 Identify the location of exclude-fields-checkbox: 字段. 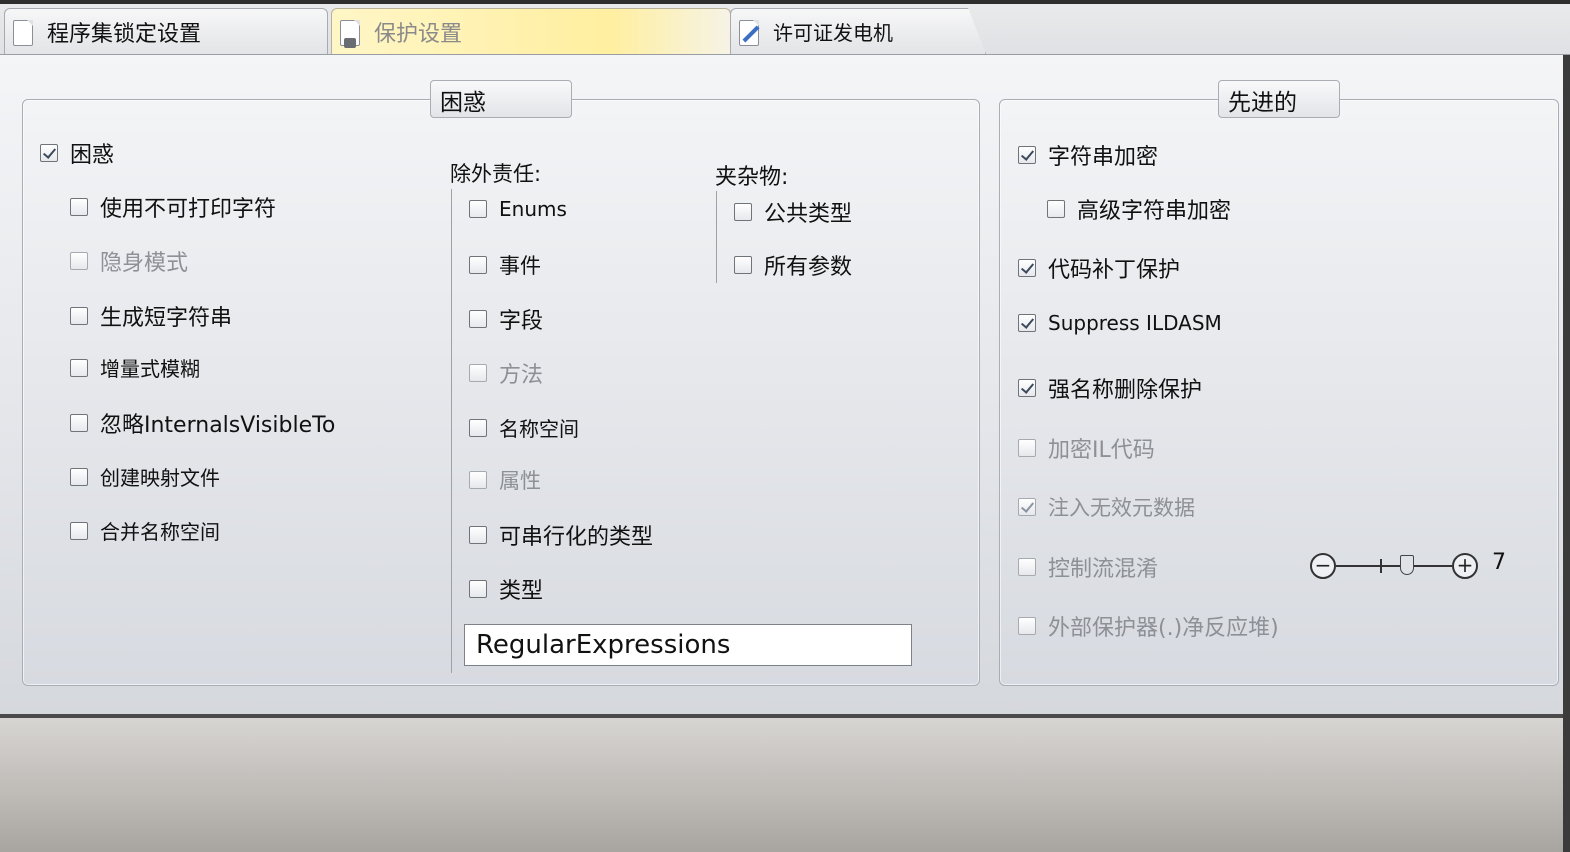
(506, 319).